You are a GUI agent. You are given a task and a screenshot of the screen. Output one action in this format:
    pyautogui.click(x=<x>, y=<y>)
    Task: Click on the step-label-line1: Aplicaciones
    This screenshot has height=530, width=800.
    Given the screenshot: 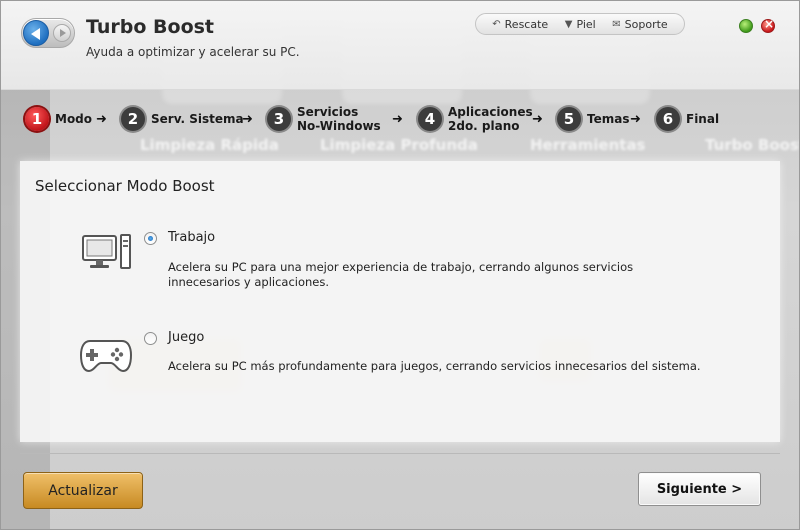 What is the action you would take?
    pyautogui.click(x=490, y=112)
    